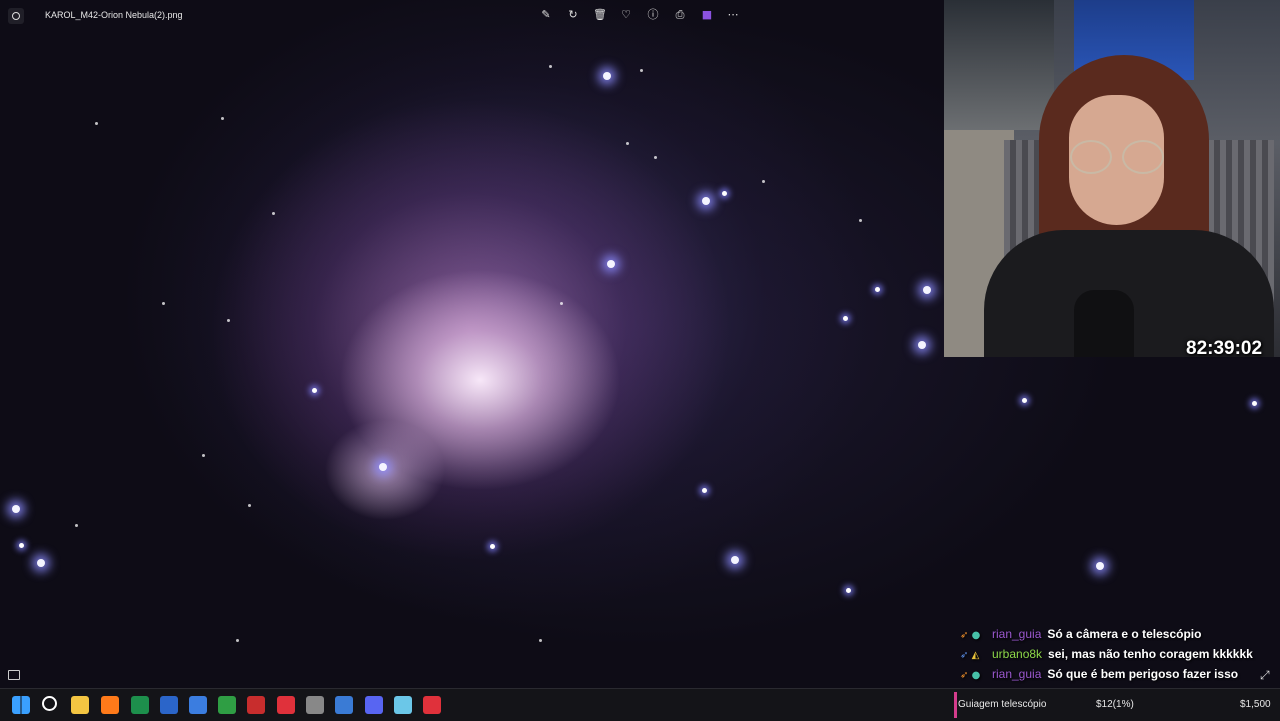 The width and height of the screenshot is (1280, 721). I want to click on print-icon: ⎙, so click(680, 15).